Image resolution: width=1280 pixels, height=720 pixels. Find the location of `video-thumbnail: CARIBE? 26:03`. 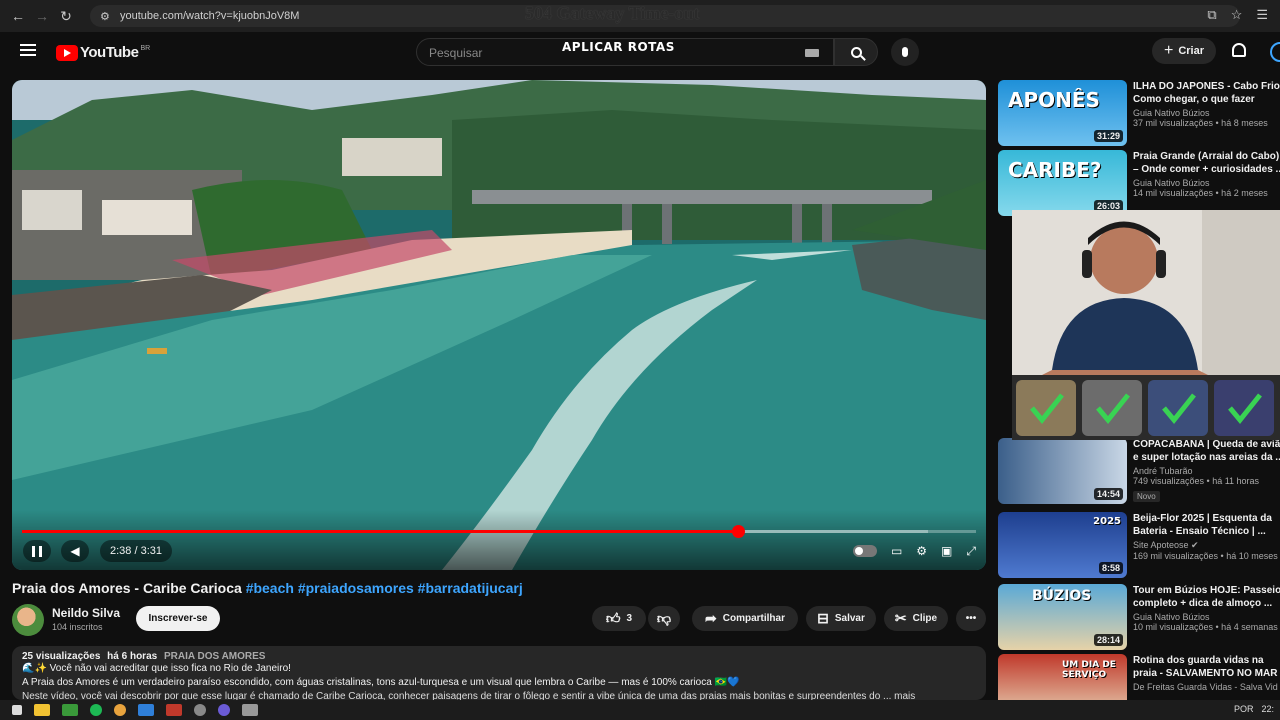

video-thumbnail: CARIBE? 26:03 is located at coordinates (1062, 183).